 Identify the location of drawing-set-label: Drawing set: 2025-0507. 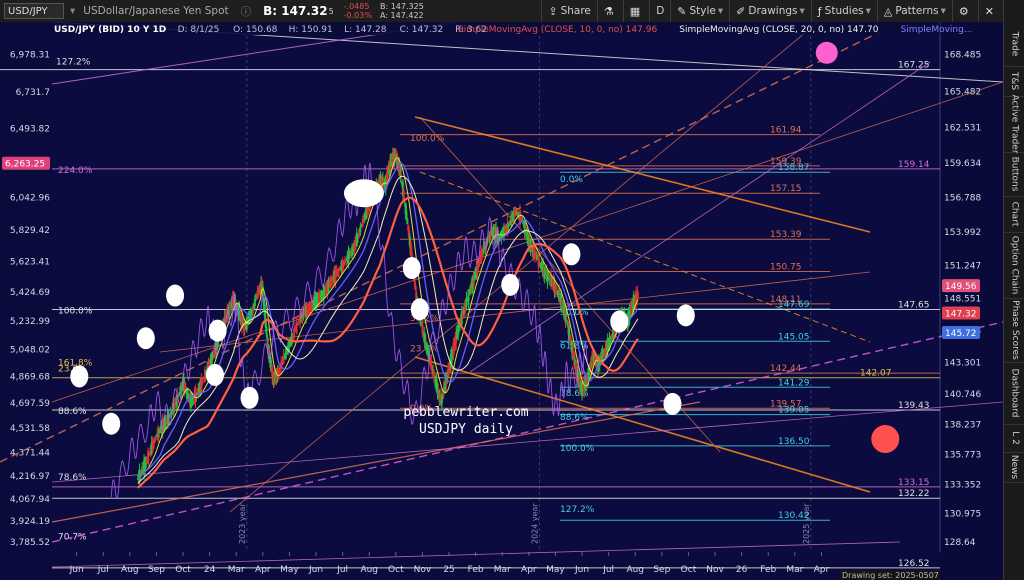
(890, 575).